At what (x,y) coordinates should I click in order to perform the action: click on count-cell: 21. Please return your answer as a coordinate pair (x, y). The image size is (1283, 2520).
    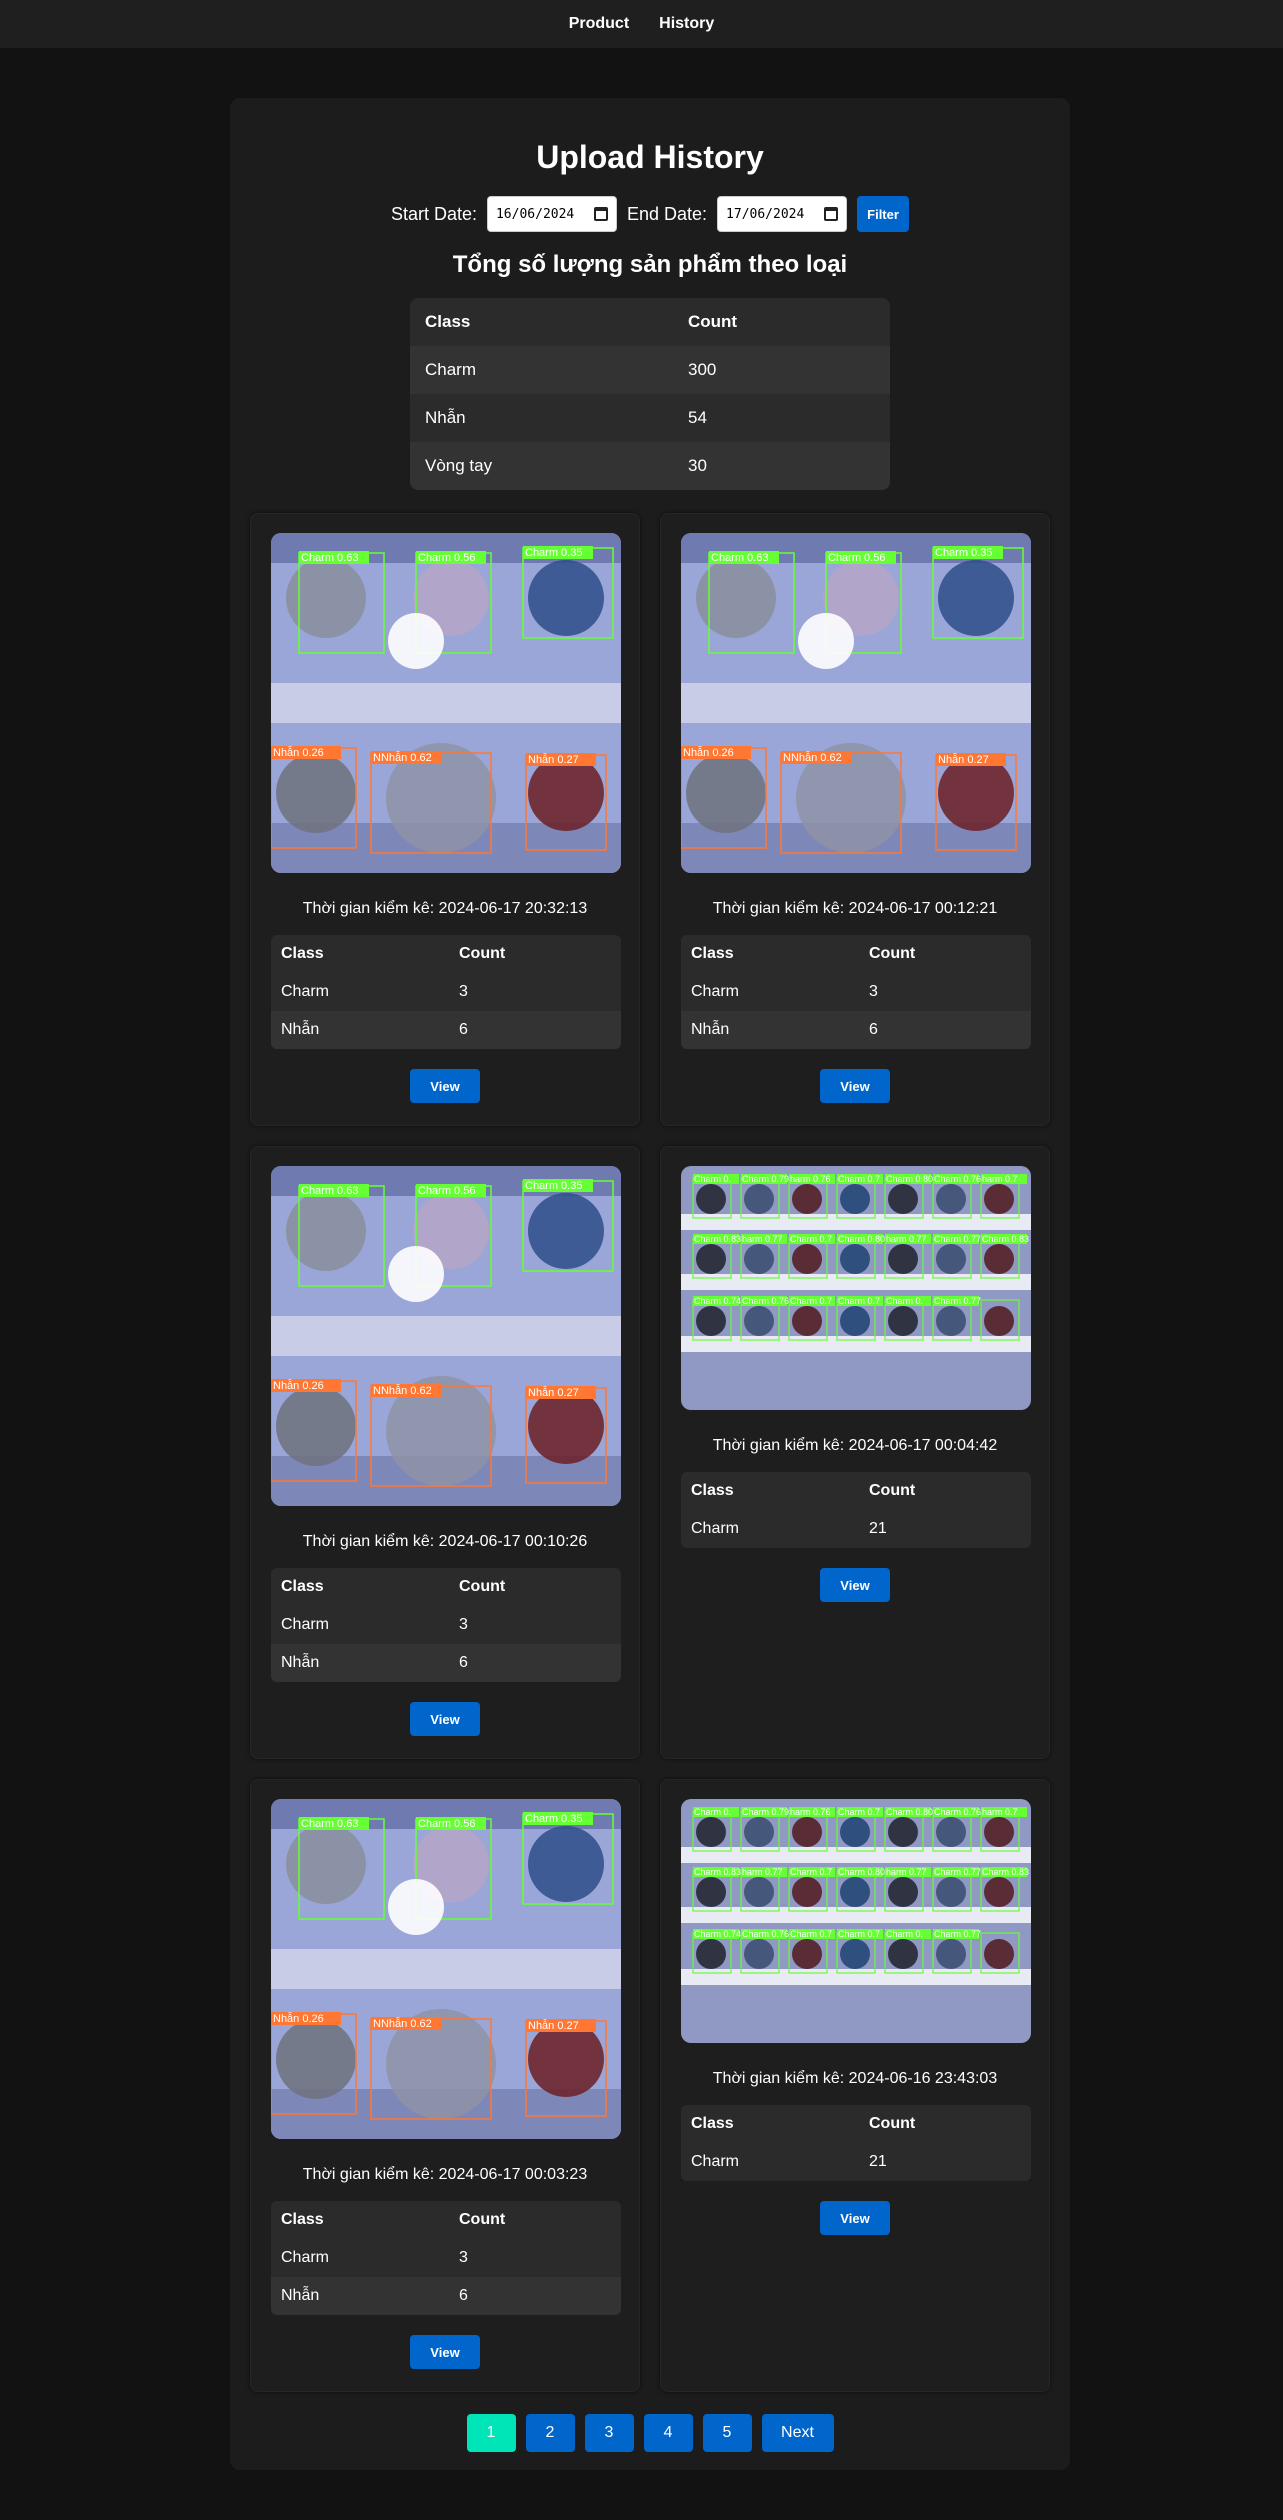
    Looking at the image, I should click on (945, 2162).